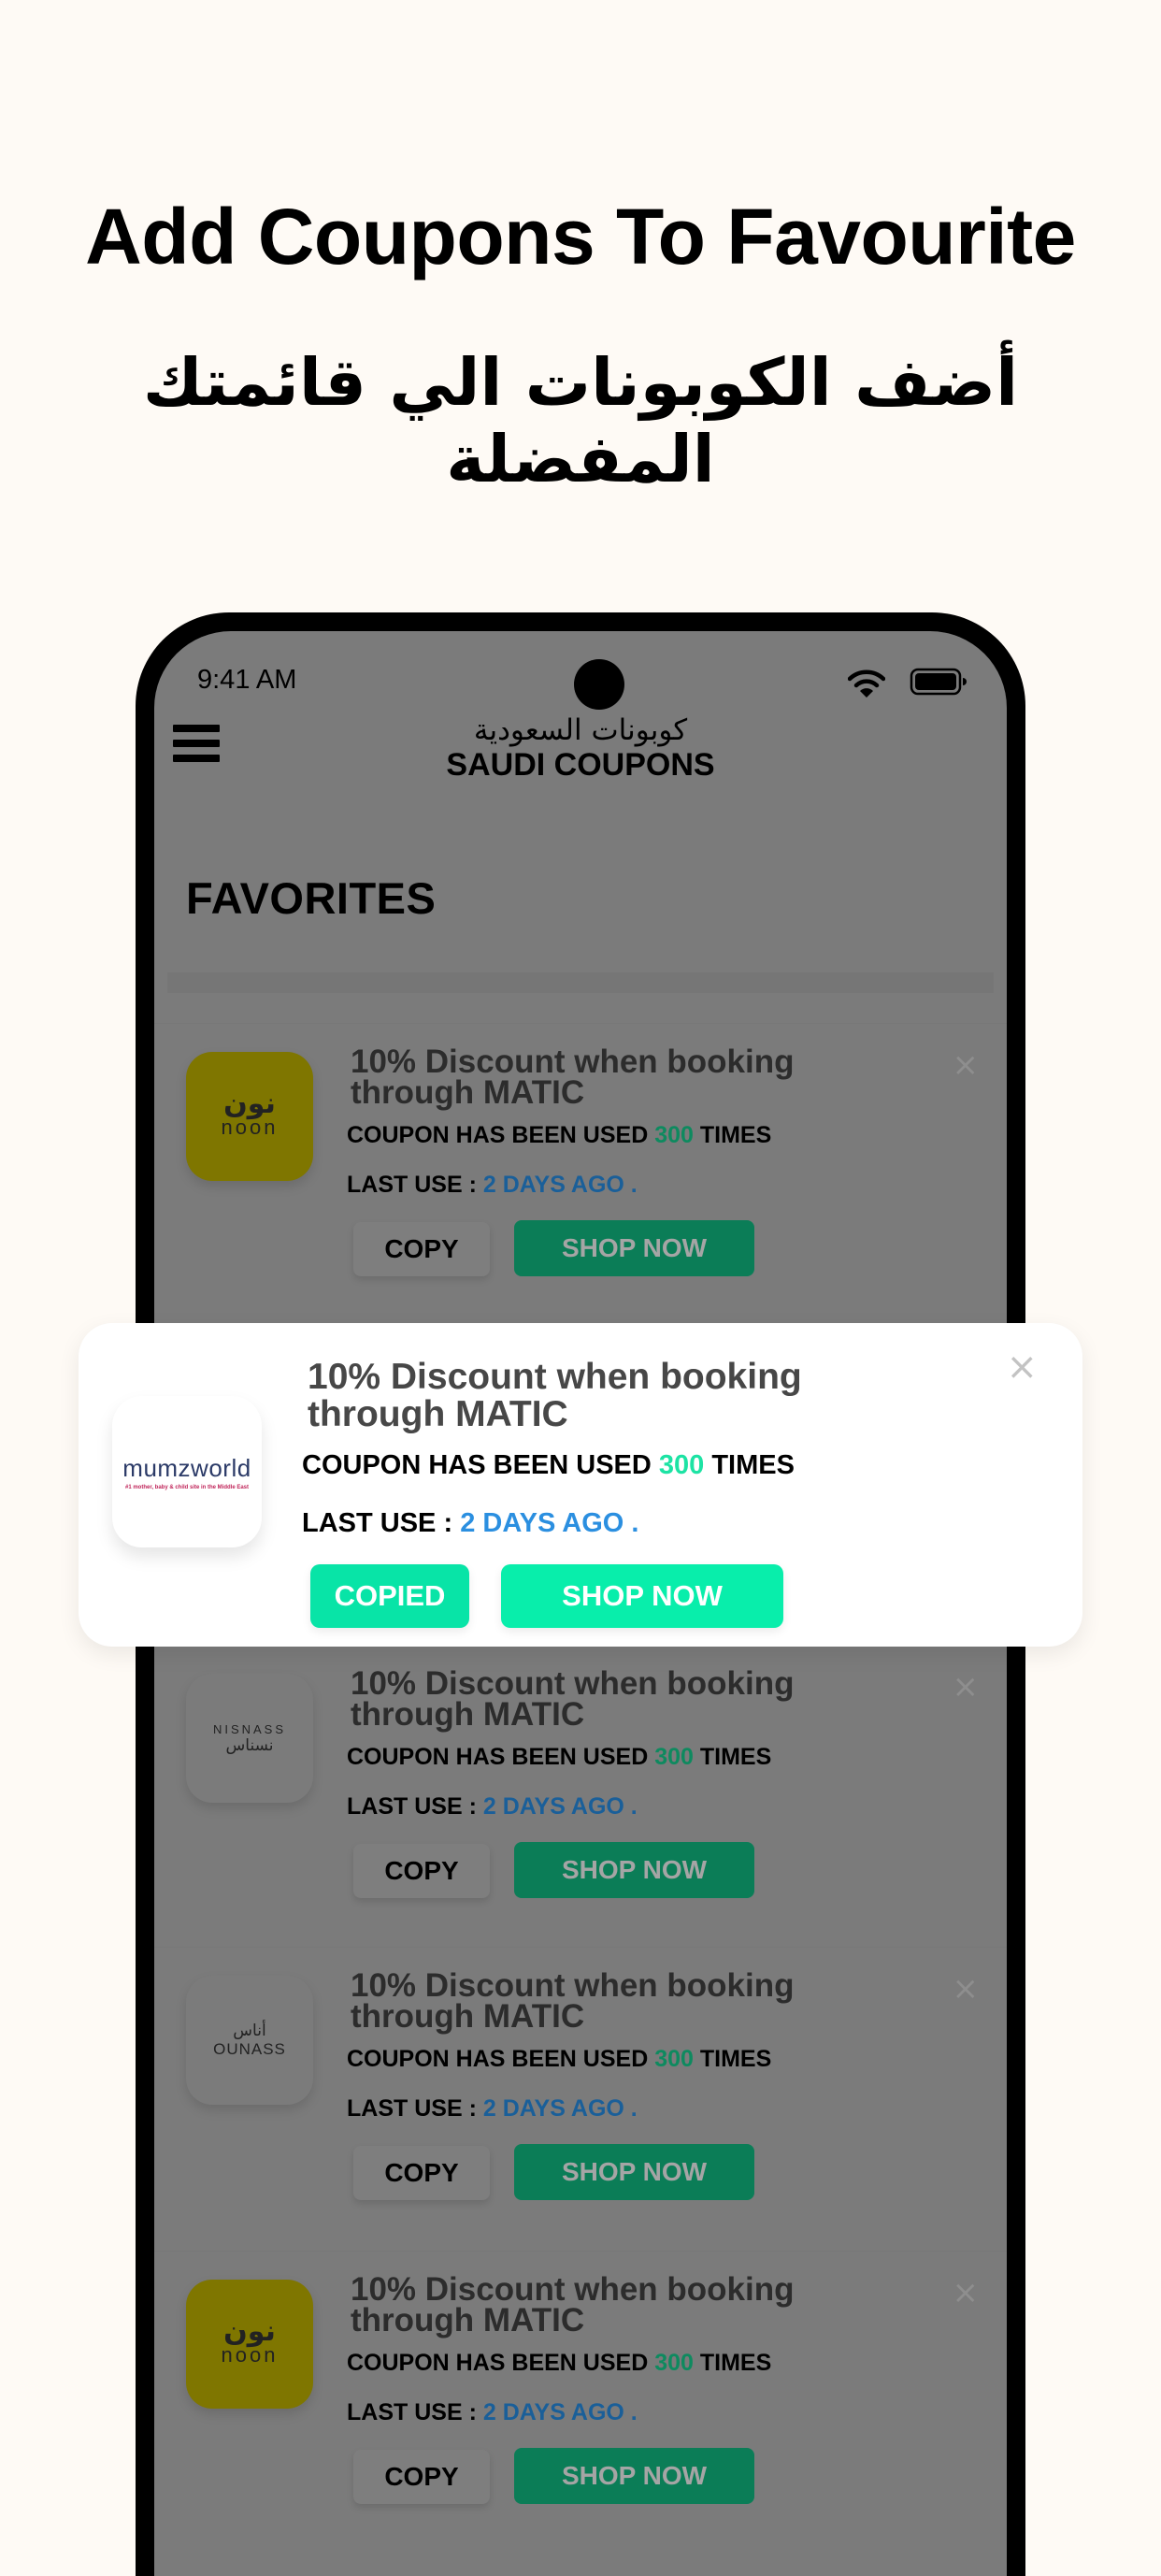 The width and height of the screenshot is (1161, 2576). What do you see at coordinates (938, 682) in the screenshot?
I see `battery-icon` at bounding box center [938, 682].